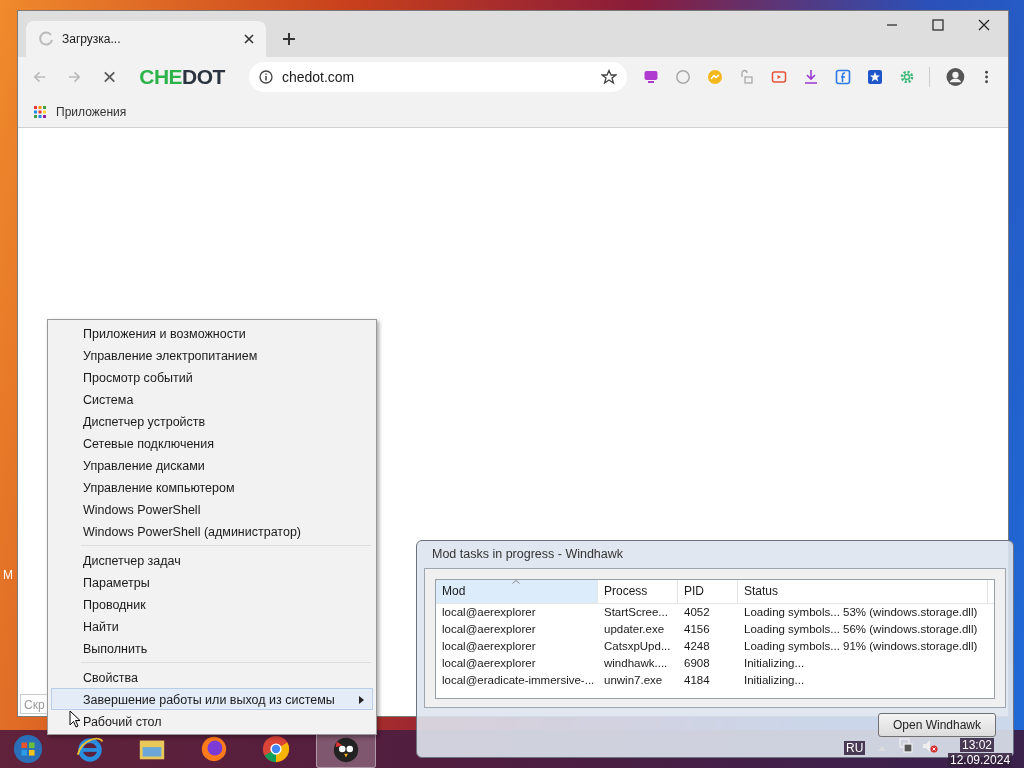 This screenshot has height=768, width=1024. I want to click on menu-item: Свойства, so click(212, 677).